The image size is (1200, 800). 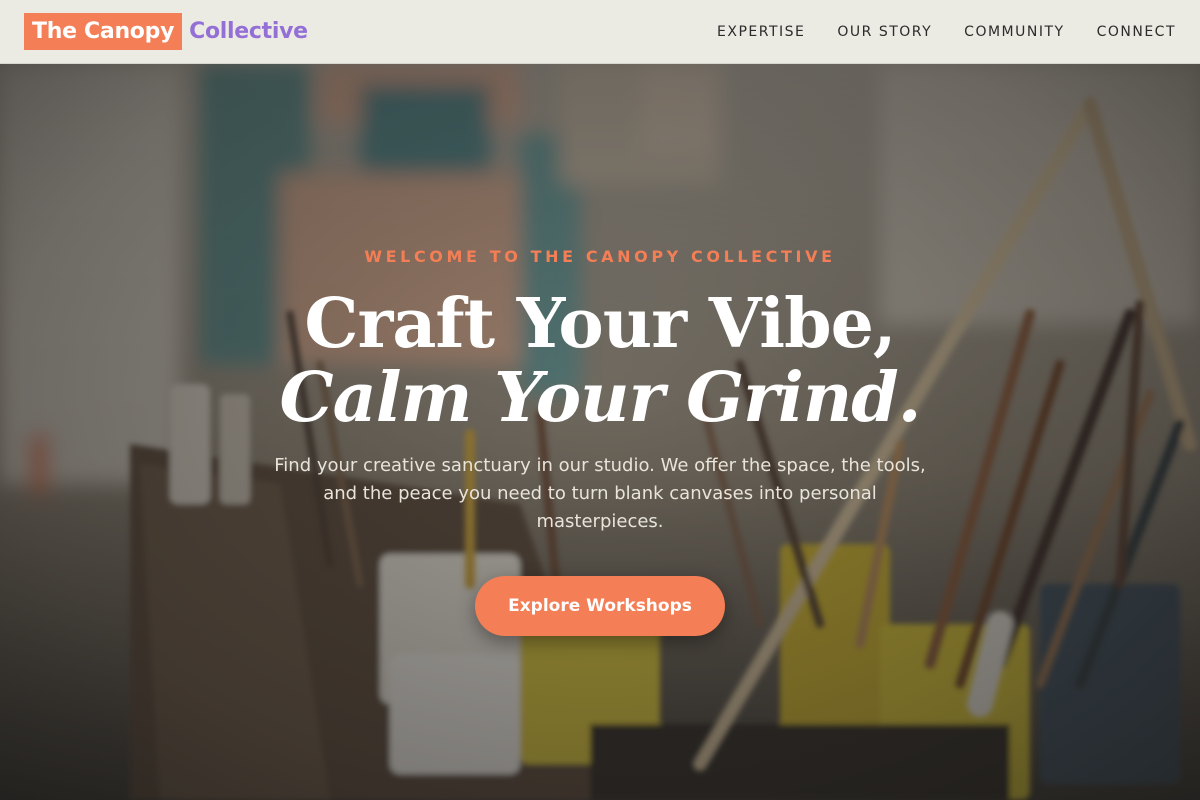 I want to click on logo-mark: The Canopy, so click(x=103, y=31).